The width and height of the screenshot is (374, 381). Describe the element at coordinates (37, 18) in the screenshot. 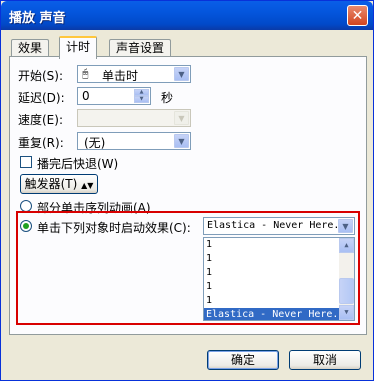

I see `window-title: 播放 声音` at that location.